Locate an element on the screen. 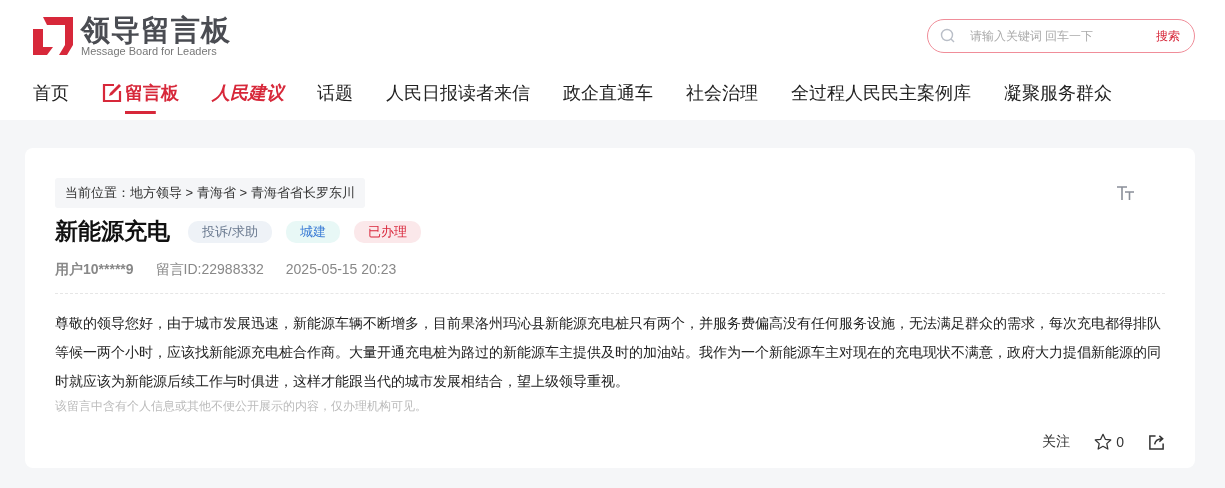 The width and height of the screenshot is (1225, 488). nav-tab: 首页 is located at coordinates (51, 92).